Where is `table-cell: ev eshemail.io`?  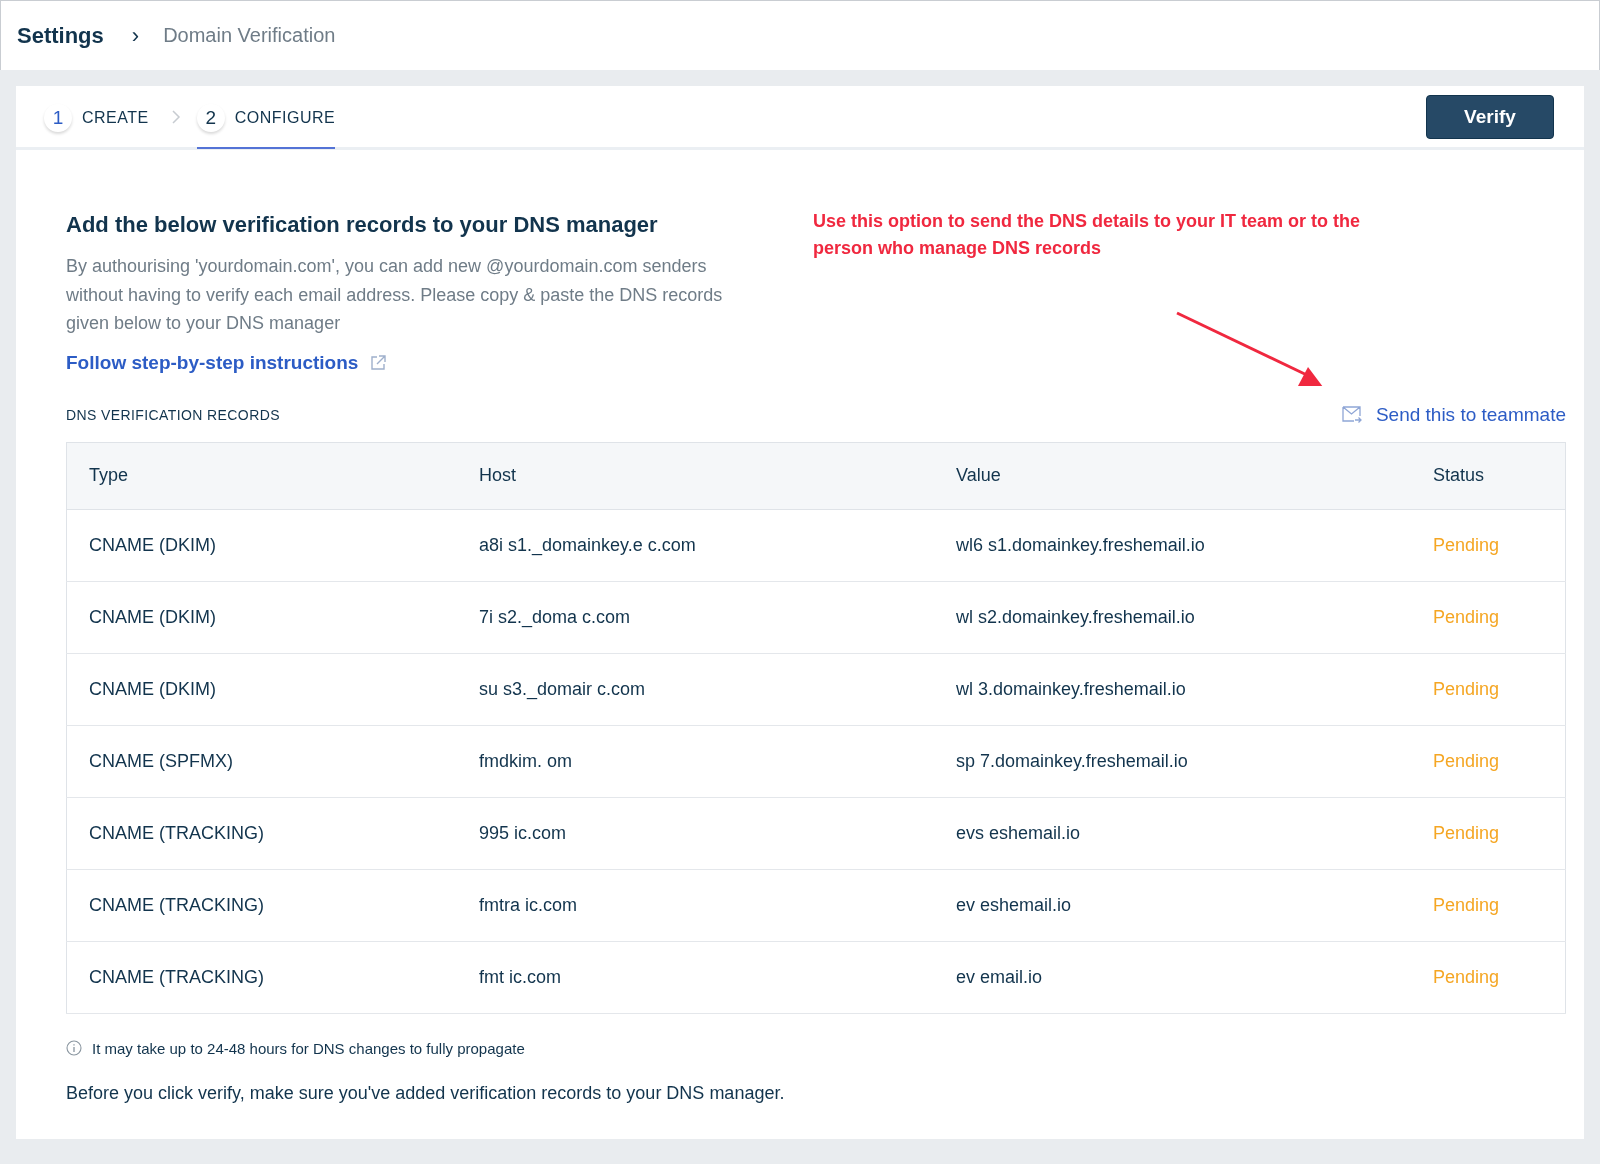 table-cell: ev eshemail.io is located at coordinates (1172, 905).